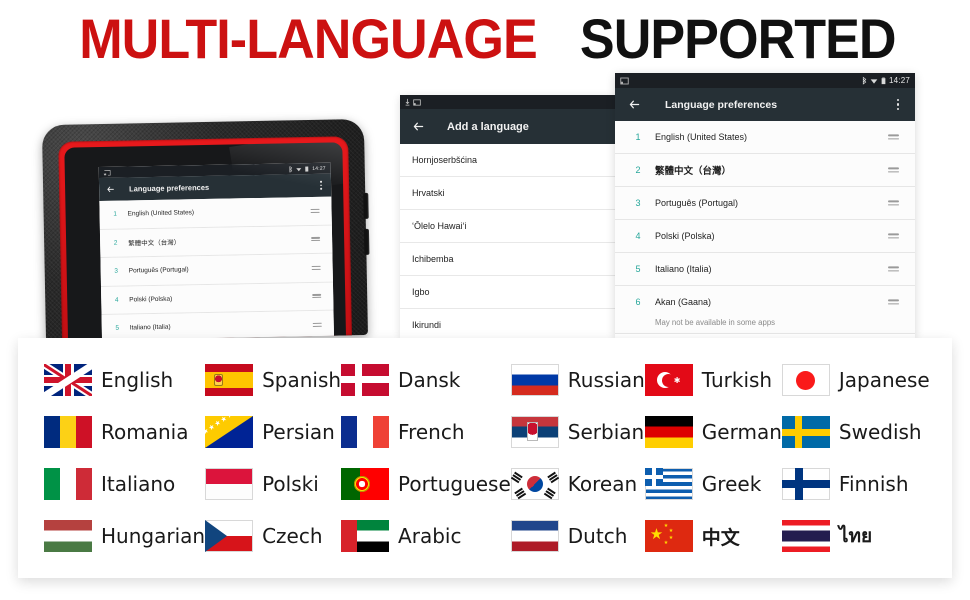 The image size is (970, 600). I want to click on language-flag-label: Romania, so click(145, 432).